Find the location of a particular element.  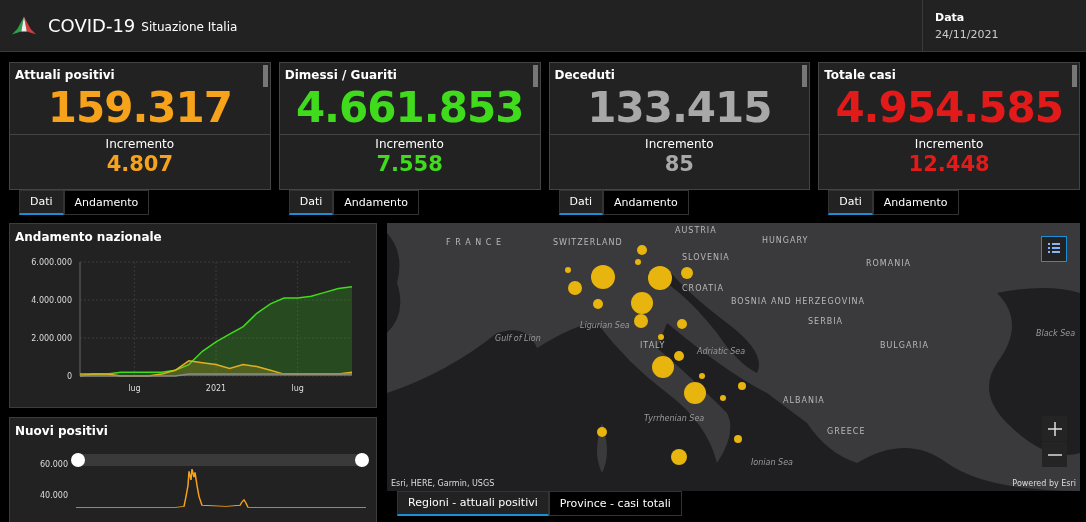

map-label: HUNGARY is located at coordinates (785, 240).